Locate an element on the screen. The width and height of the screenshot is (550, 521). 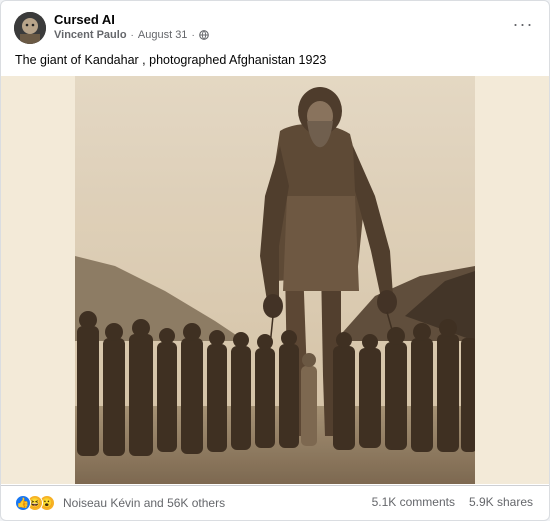
engagement-counts: 5.1K comments 5.9K shares is located at coordinates (452, 502).